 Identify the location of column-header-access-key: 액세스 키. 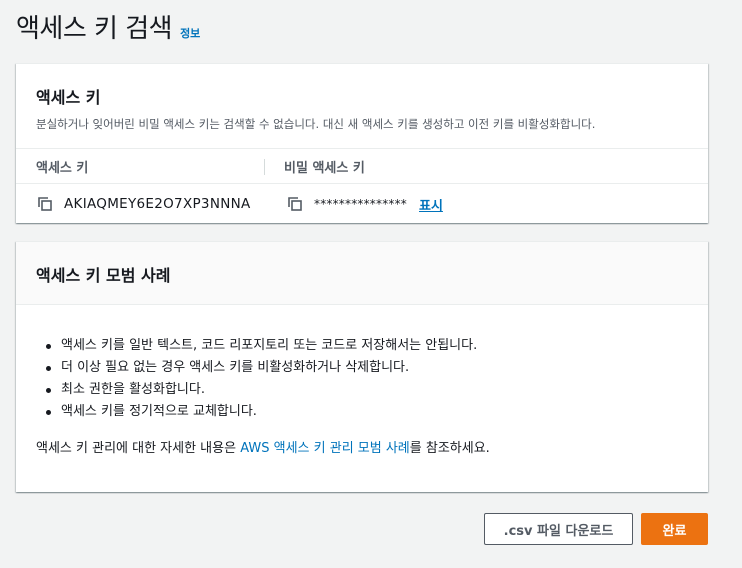
(62, 168).